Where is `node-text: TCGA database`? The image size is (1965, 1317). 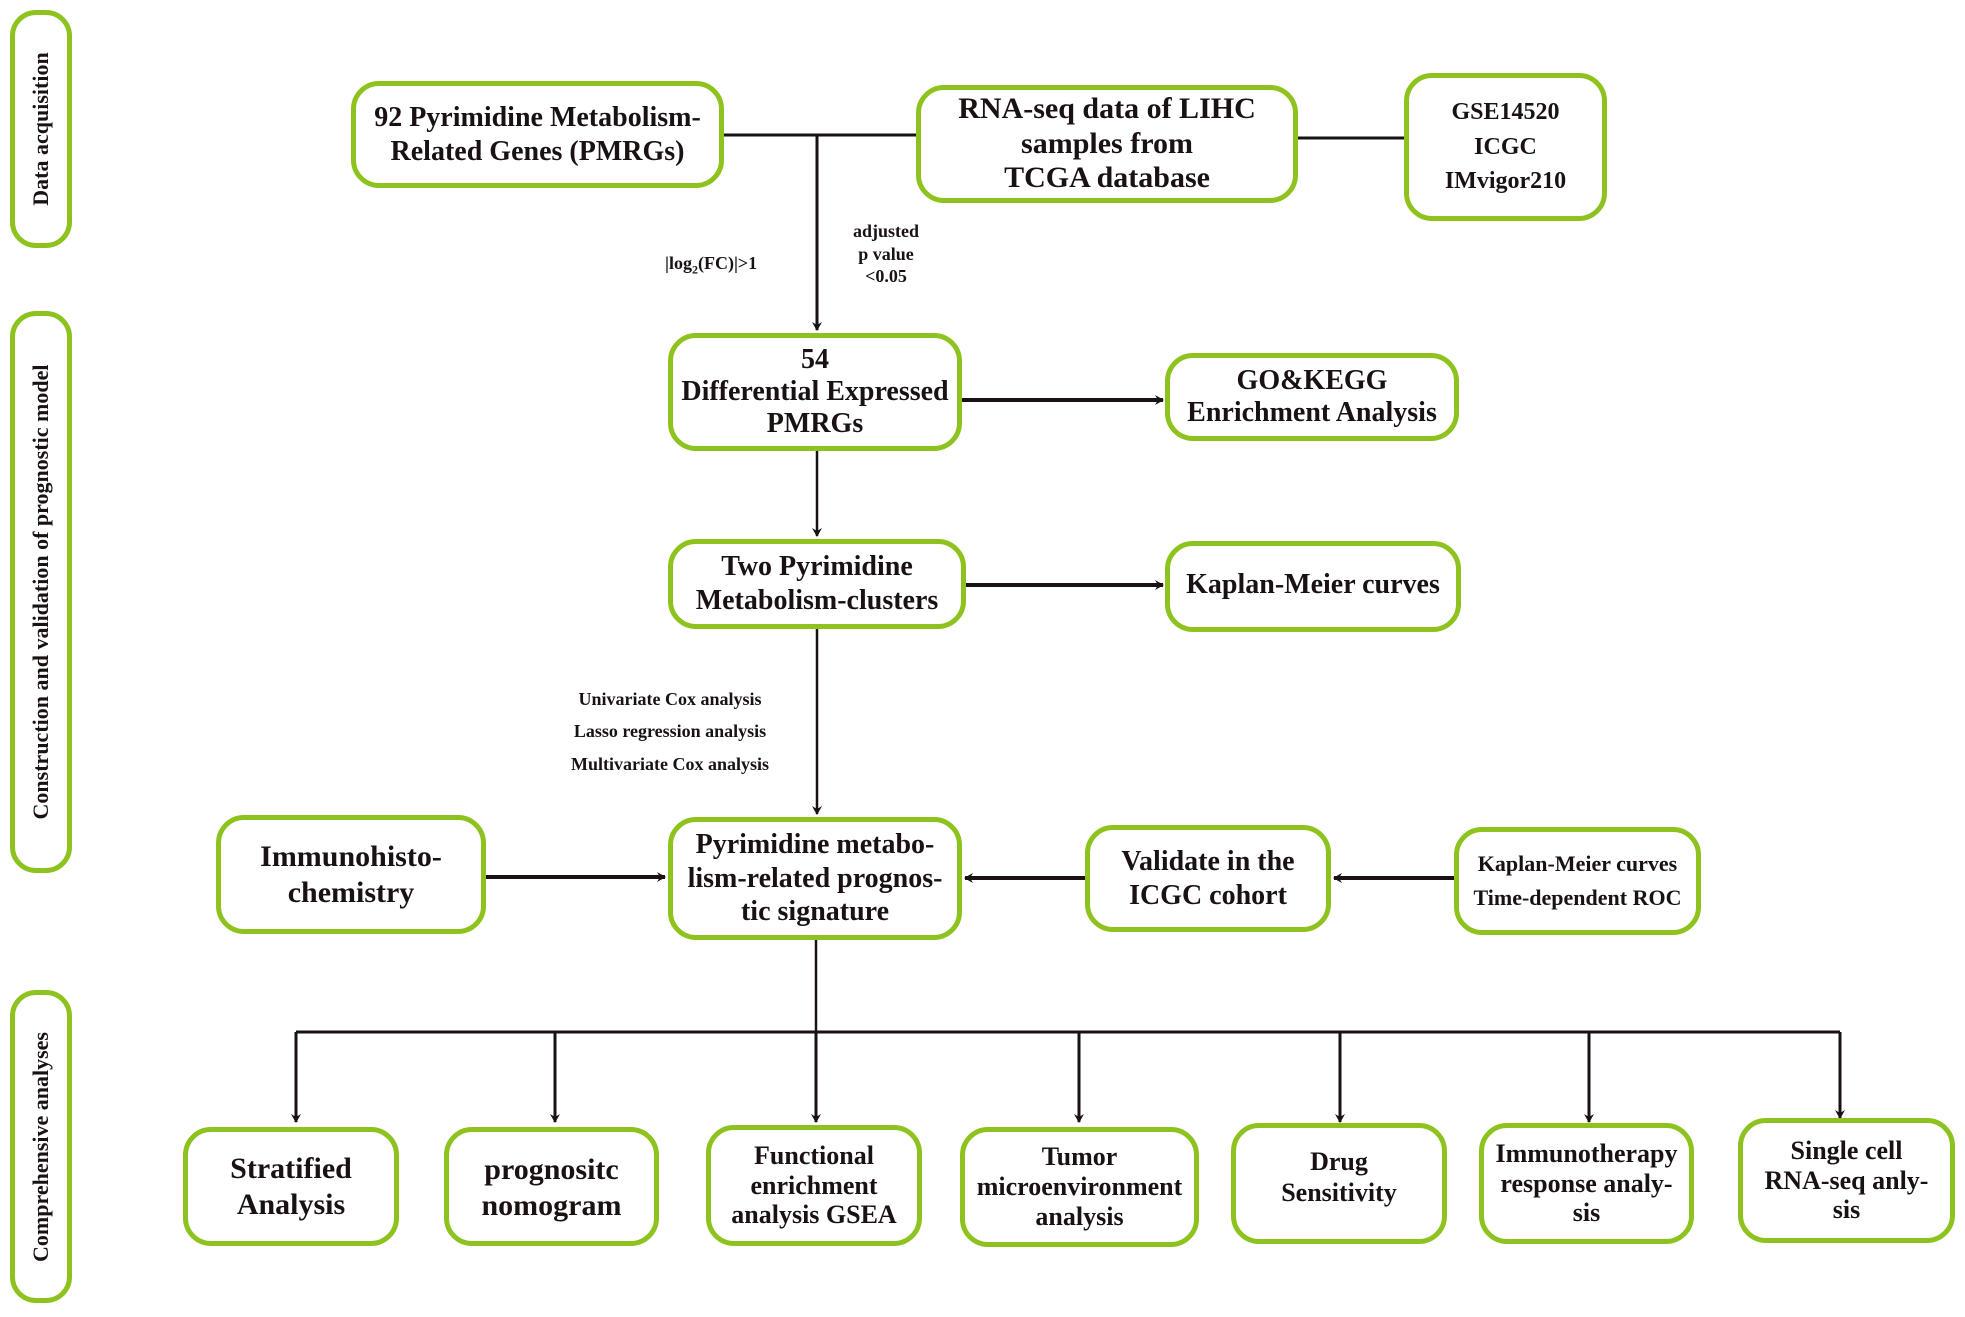 node-text: TCGA database is located at coordinates (1107, 178).